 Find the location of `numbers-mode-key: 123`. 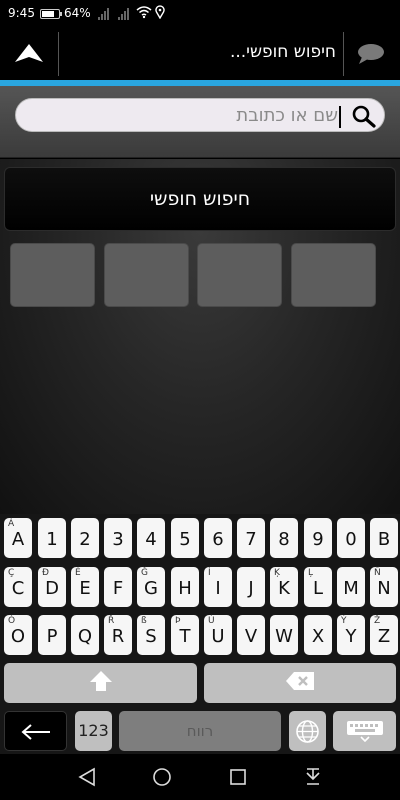

numbers-mode-key: 123 is located at coordinates (93, 731).